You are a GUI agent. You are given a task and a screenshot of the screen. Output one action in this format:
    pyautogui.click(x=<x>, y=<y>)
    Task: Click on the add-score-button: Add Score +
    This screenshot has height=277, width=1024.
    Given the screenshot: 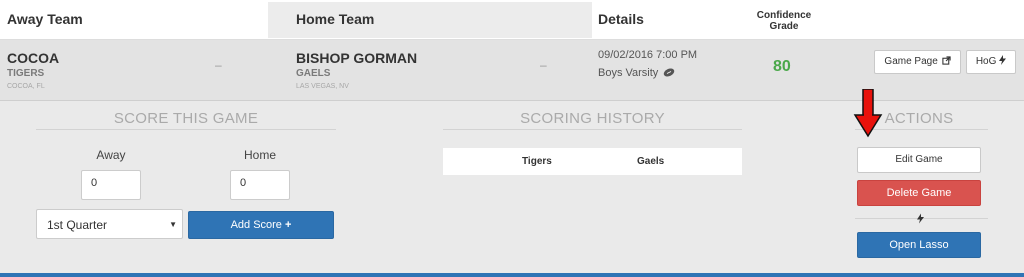 What is the action you would take?
    pyautogui.click(x=261, y=225)
    